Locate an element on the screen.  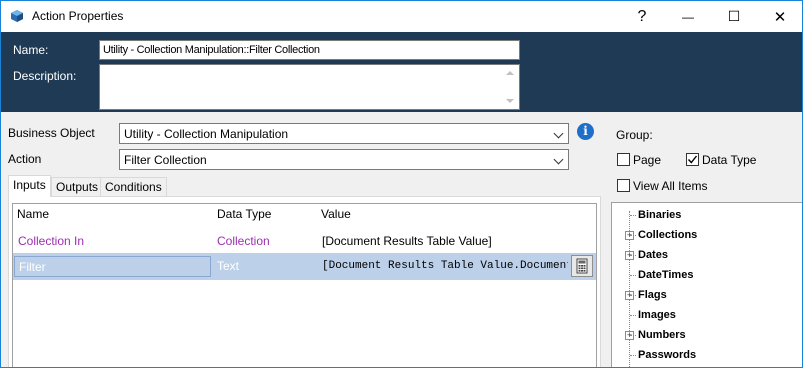
close-button: ✕ is located at coordinates (779, 16).